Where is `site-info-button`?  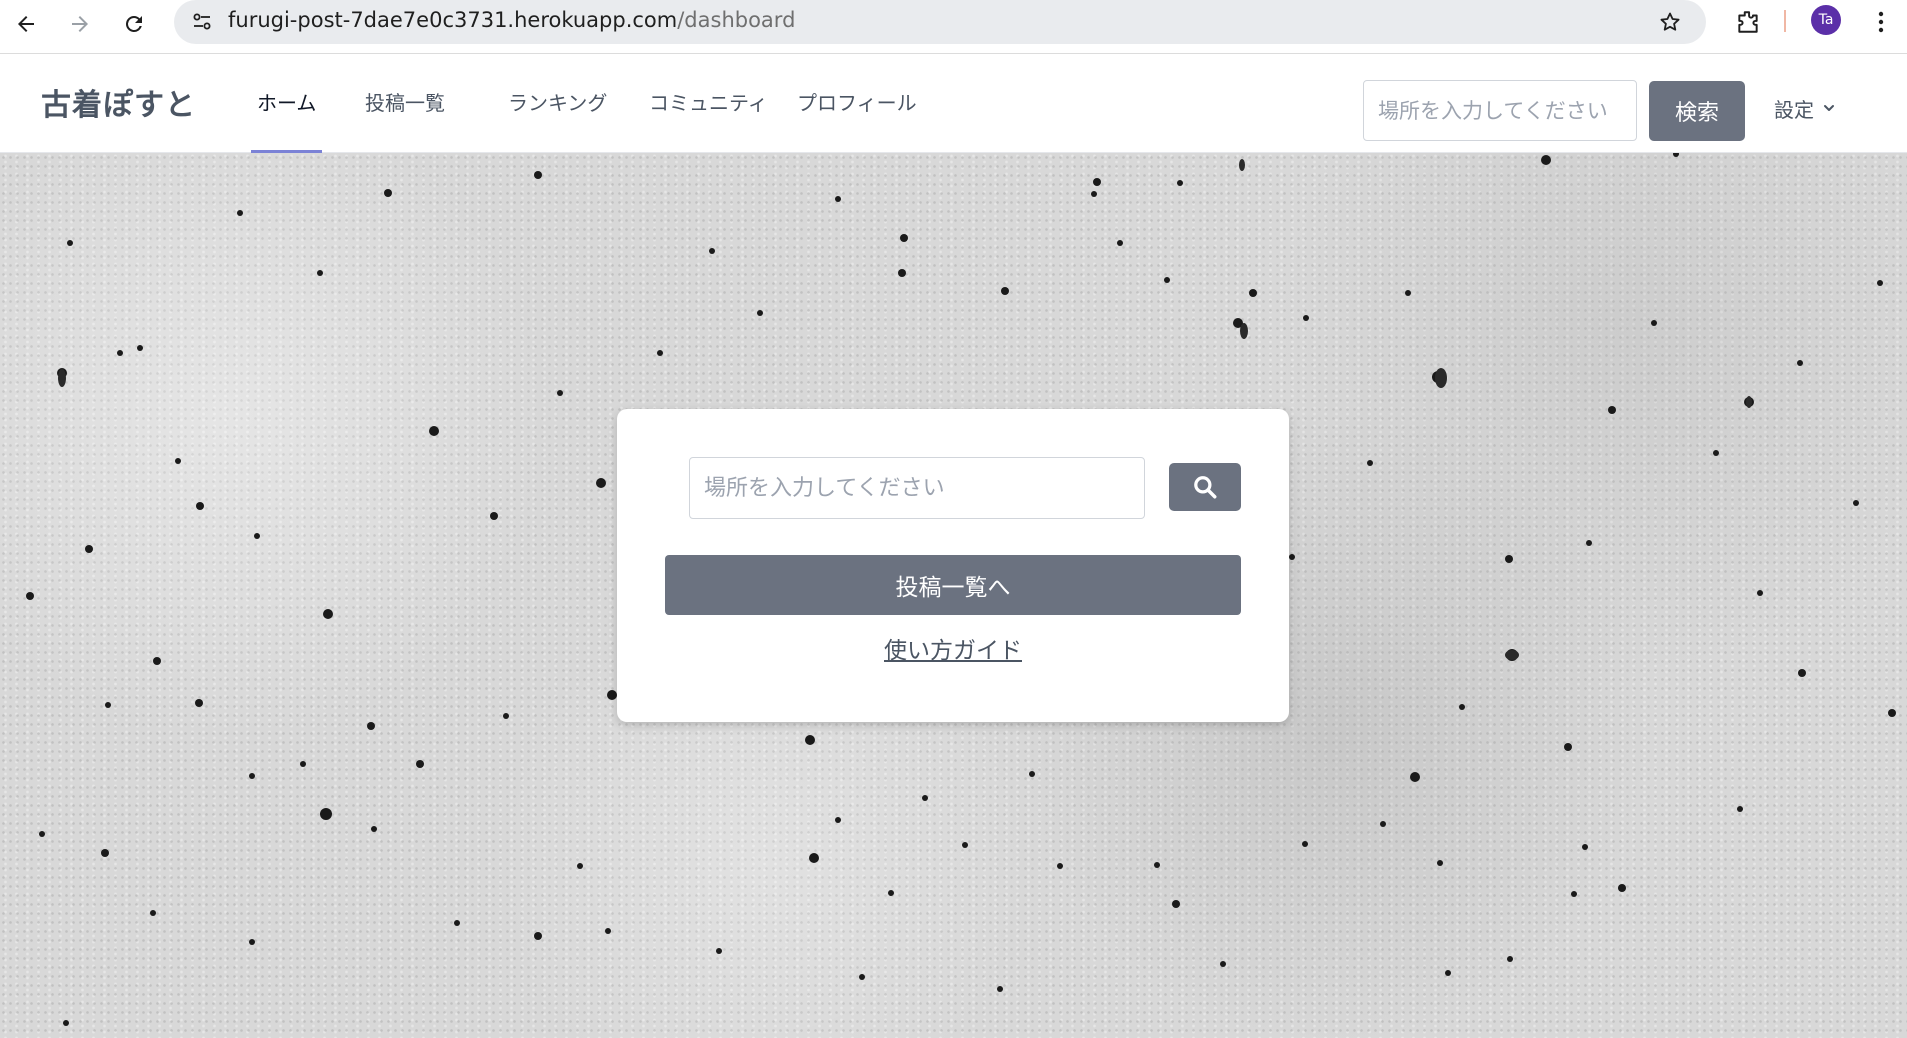 site-info-button is located at coordinates (202, 22).